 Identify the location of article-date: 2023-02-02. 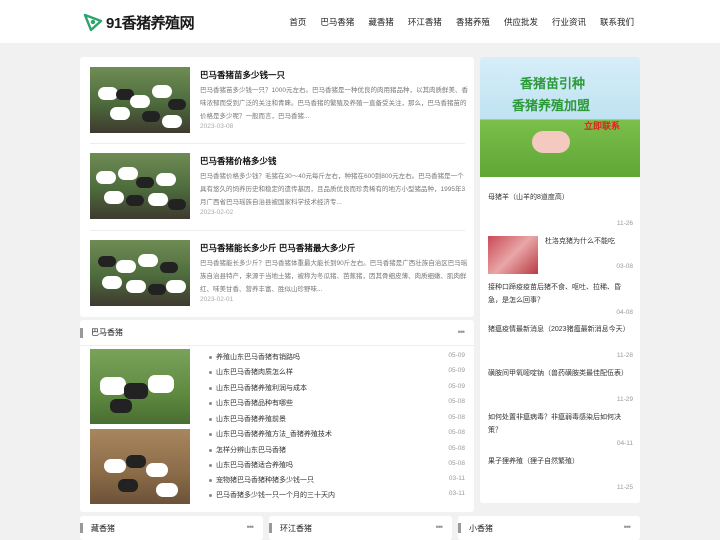
(217, 212).